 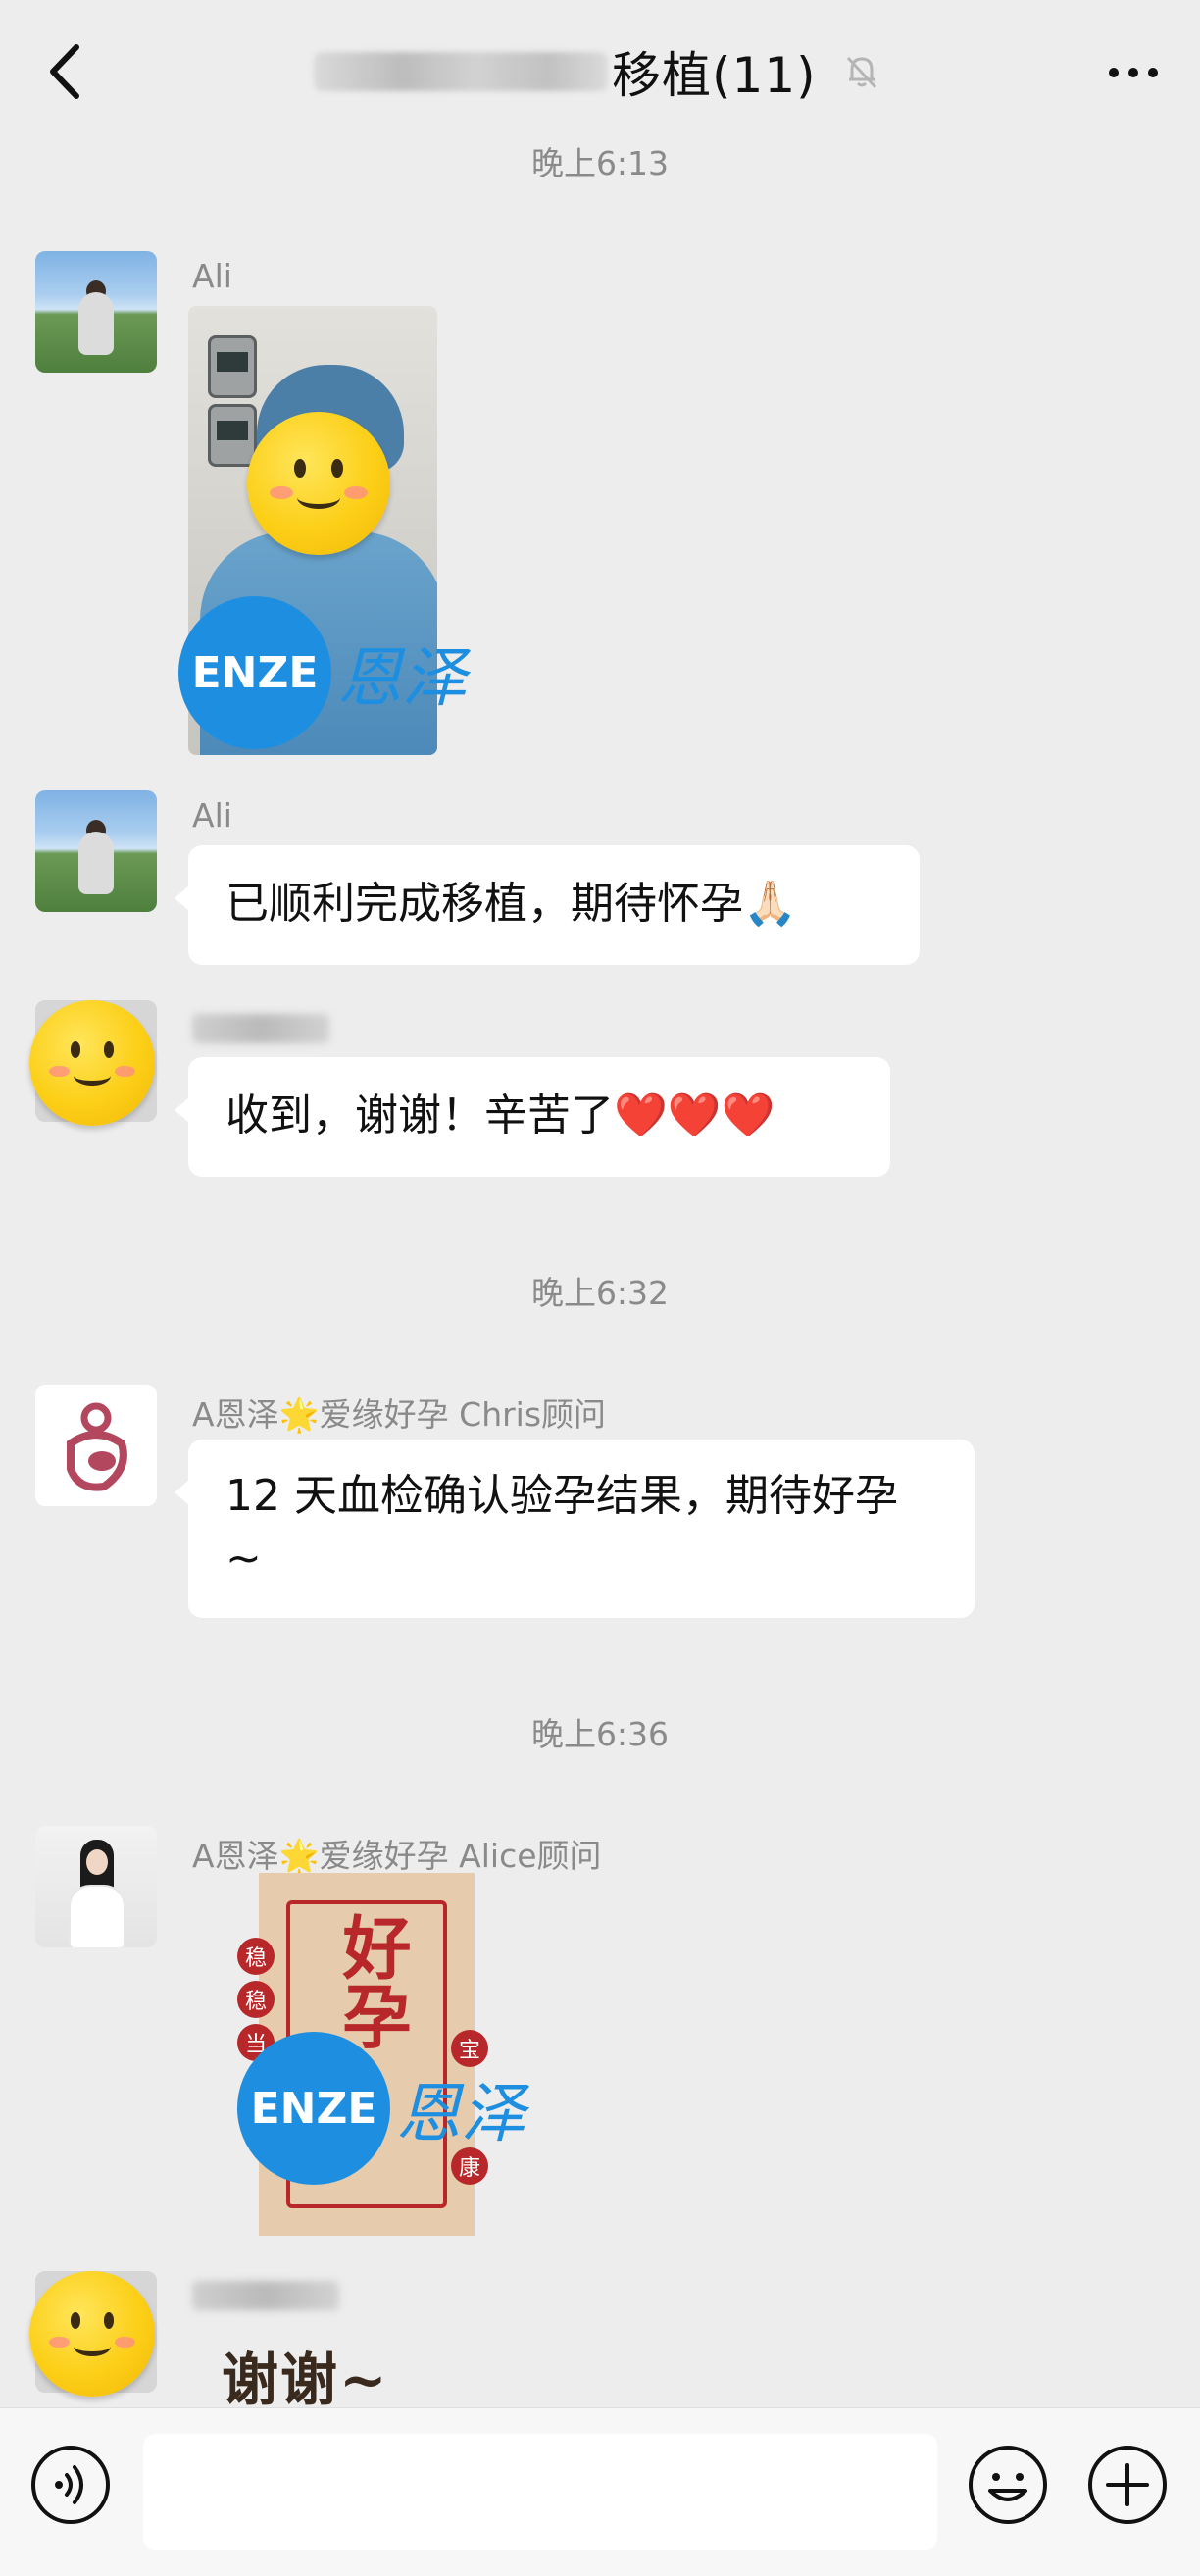 I want to click on timestamp: 晚上6:32, so click(x=600, y=1293).